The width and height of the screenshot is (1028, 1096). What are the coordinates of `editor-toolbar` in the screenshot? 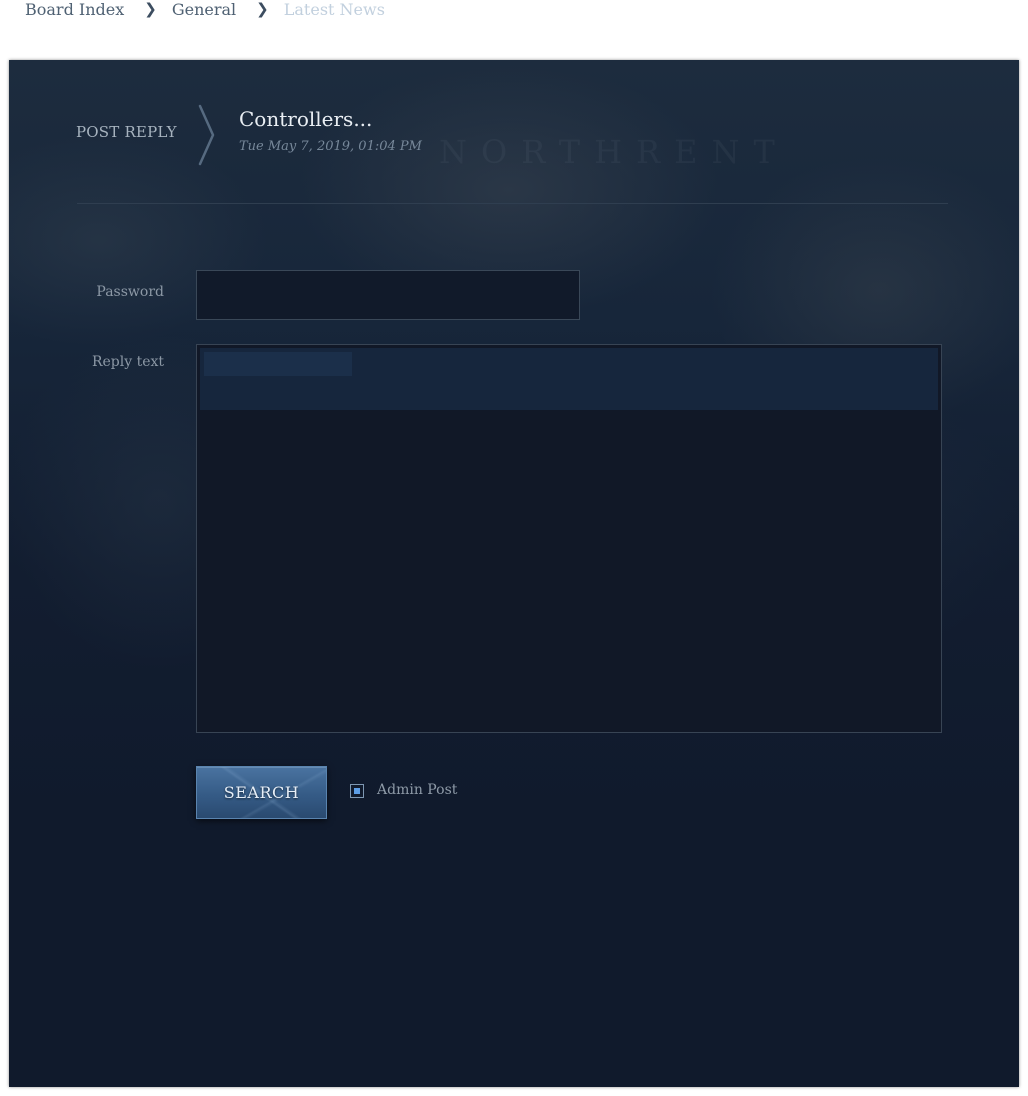 It's located at (569, 379).